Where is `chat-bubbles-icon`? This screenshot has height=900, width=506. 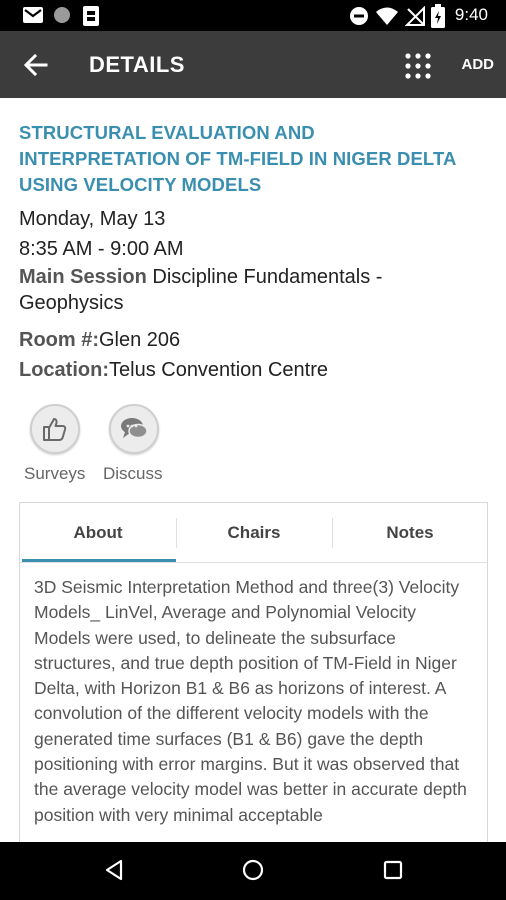 chat-bubbles-icon is located at coordinates (134, 428).